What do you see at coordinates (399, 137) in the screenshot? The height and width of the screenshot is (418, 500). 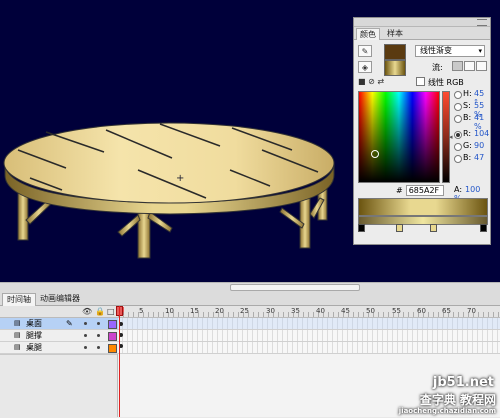 I see `color-spectrum` at bounding box center [399, 137].